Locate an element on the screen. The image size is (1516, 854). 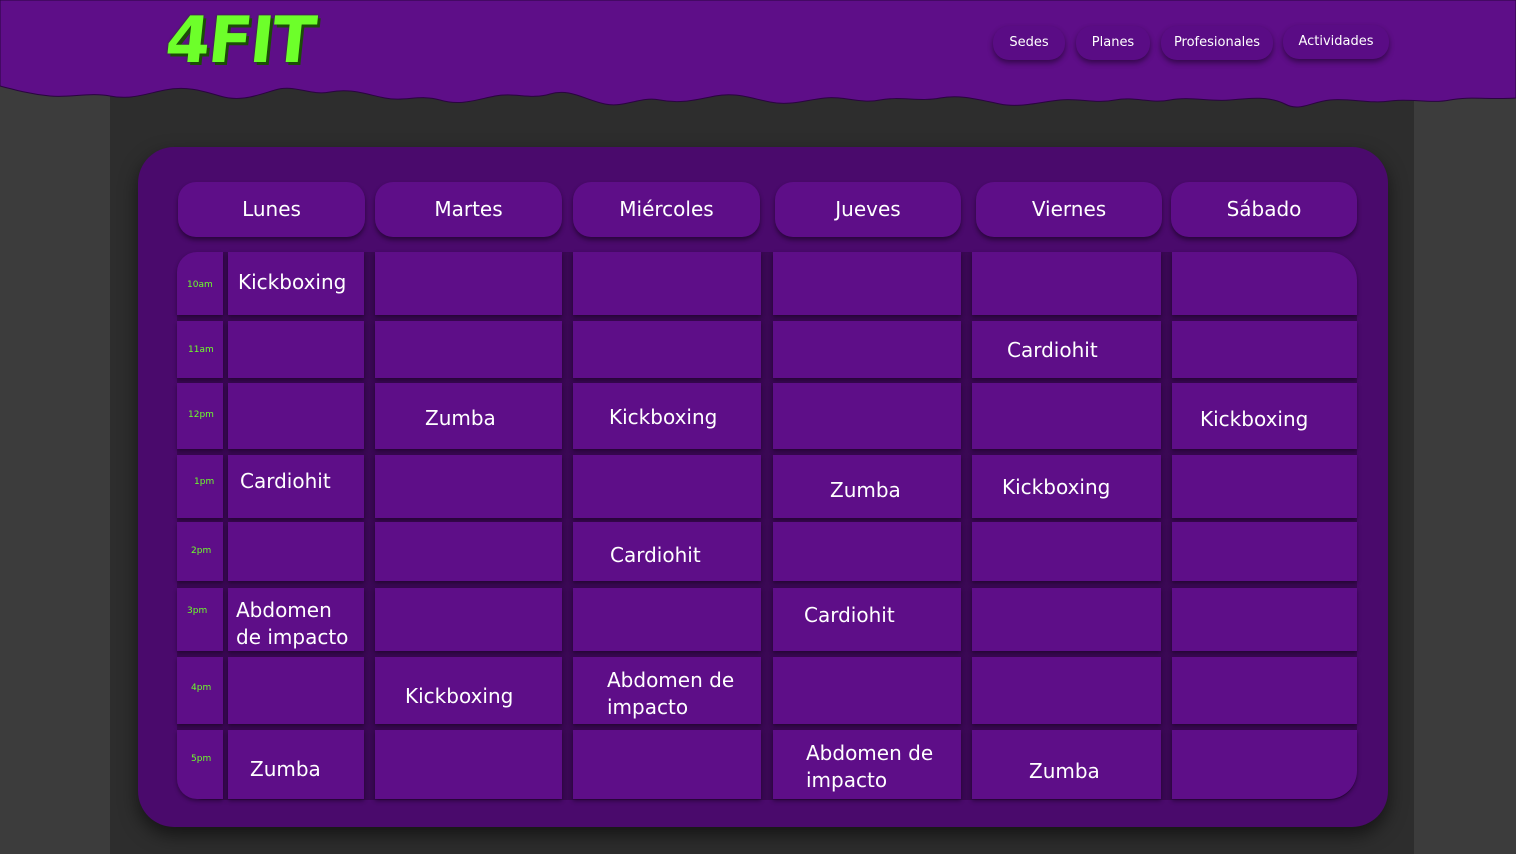
time-slot-text: 4pm is located at coordinates (201, 688).